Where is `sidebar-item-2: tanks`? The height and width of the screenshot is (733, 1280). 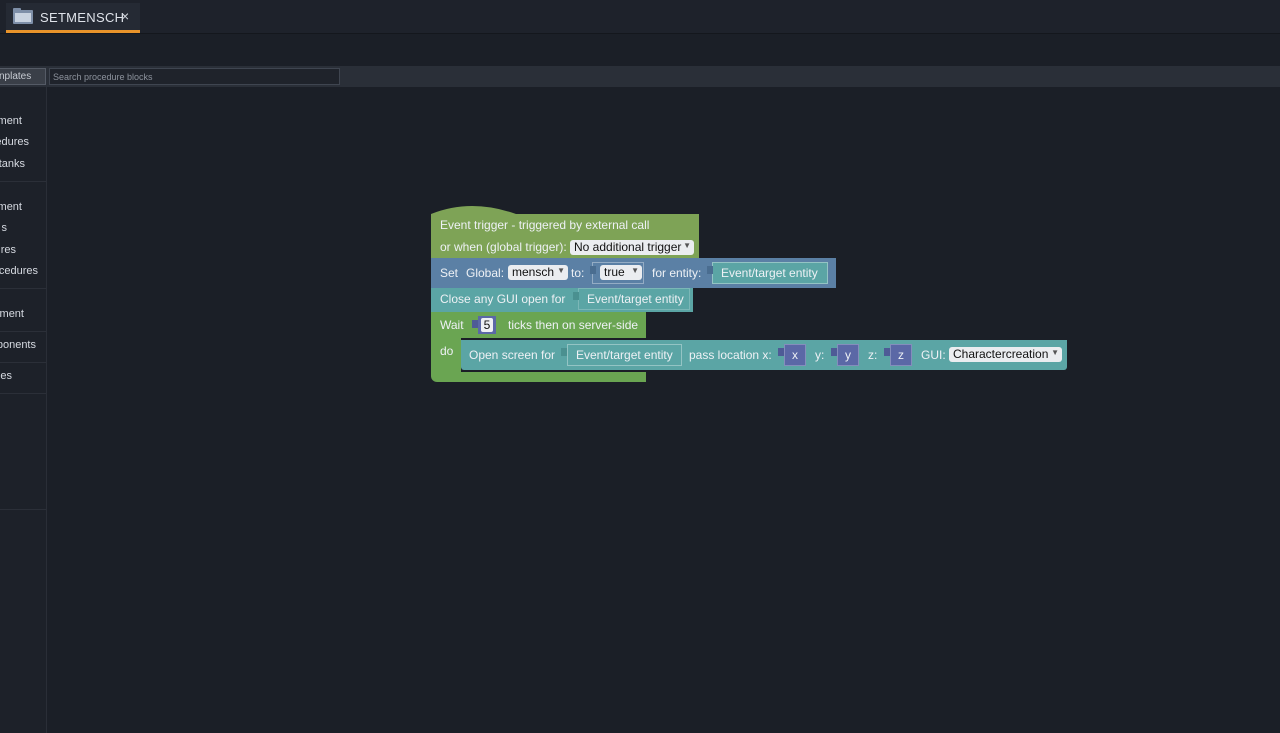 sidebar-item-2: tanks is located at coordinates (12, 164).